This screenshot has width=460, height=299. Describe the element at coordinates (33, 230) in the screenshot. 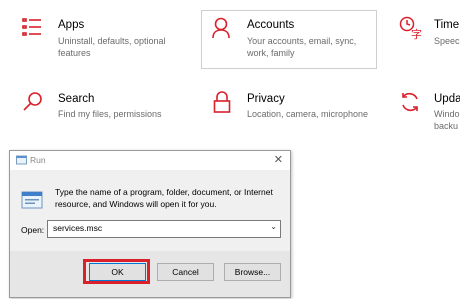

I see `open-label: Open:` at that location.